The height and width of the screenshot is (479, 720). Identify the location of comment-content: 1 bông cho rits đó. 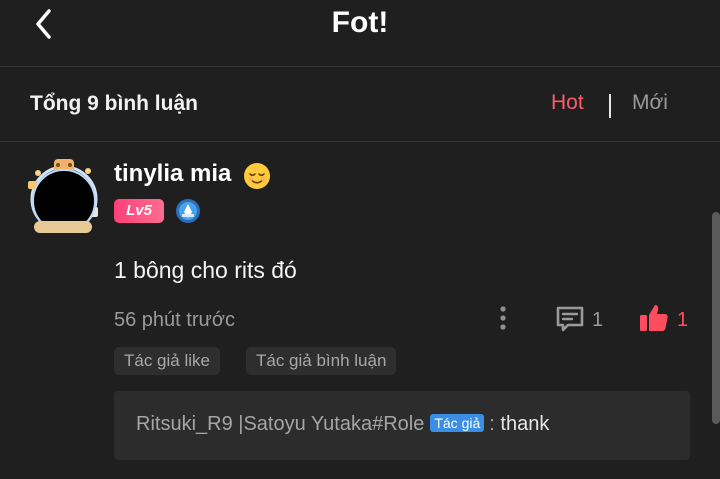
(205, 270).